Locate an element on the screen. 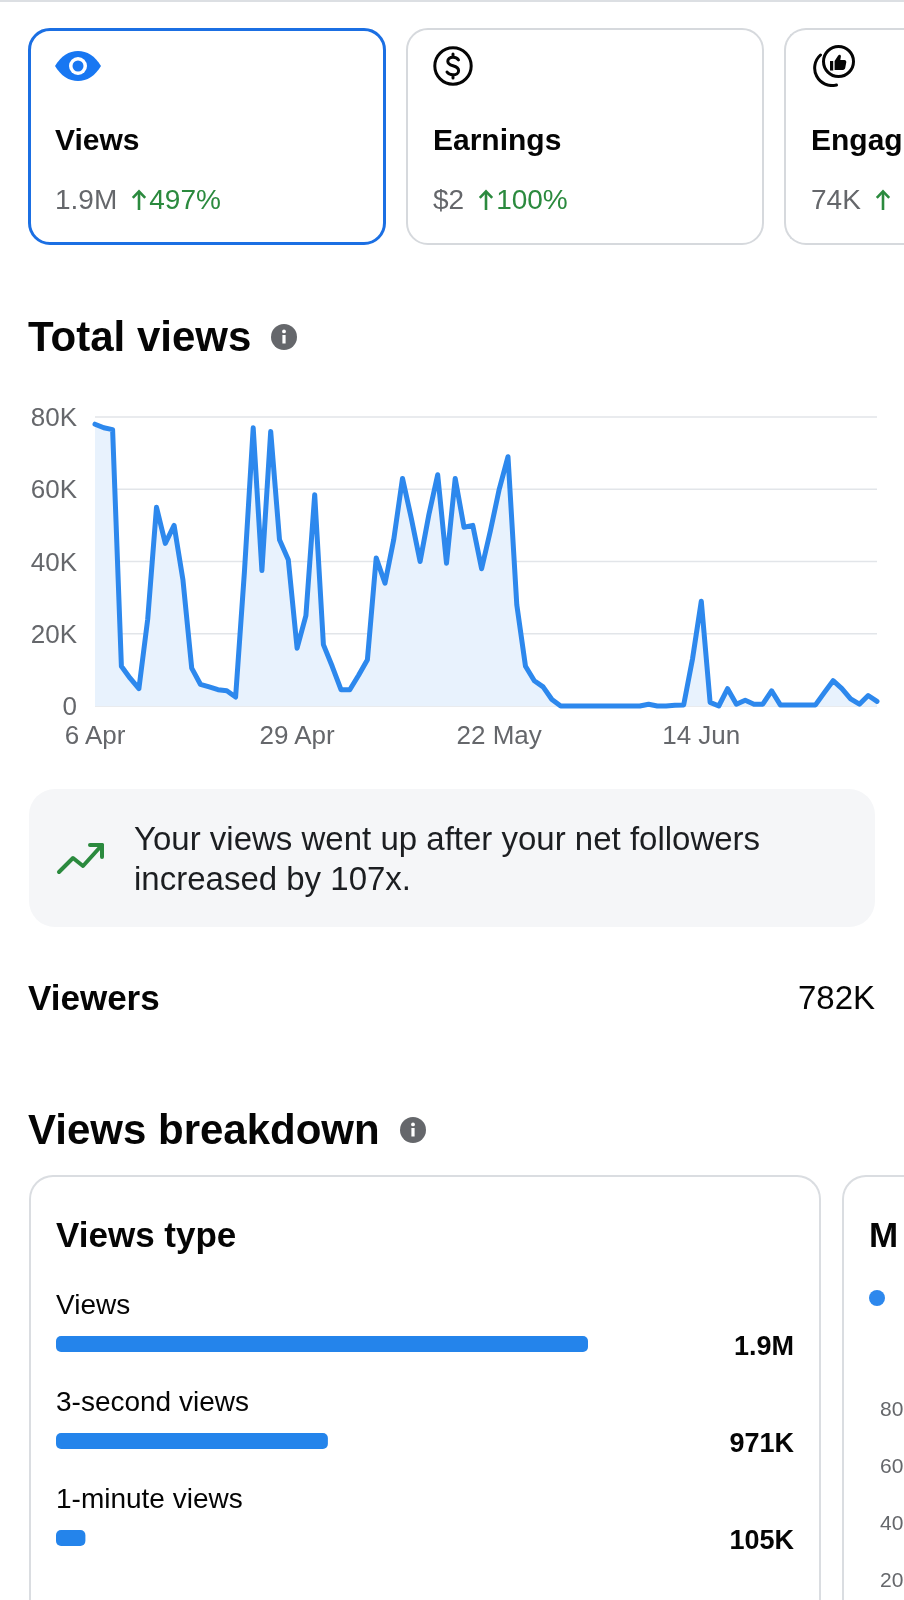 The width and height of the screenshot is (904, 1600). y-axis-label: 80 is located at coordinates (892, 1409).